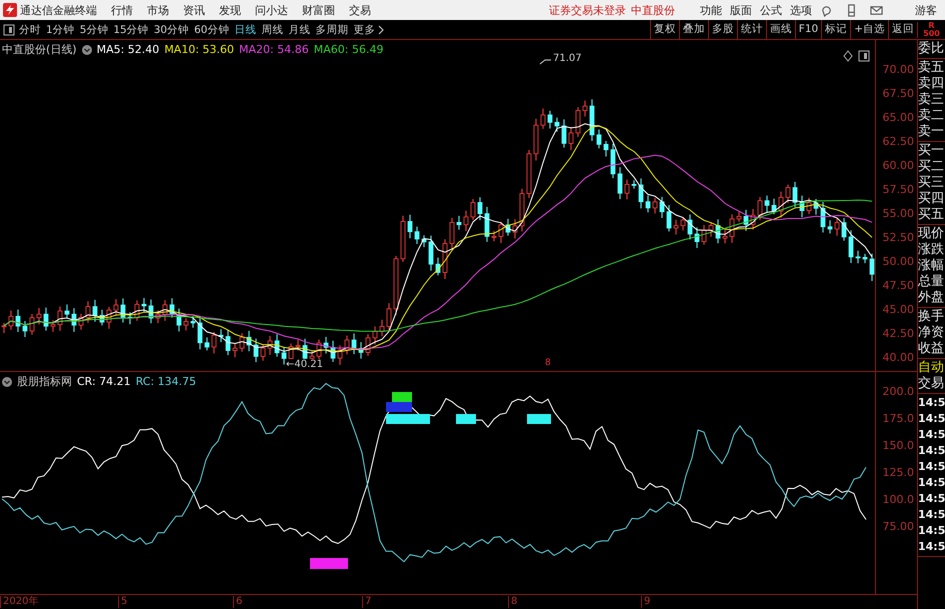 The width and height of the screenshot is (945, 609). What do you see at coordinates (876, 10) in the screenshot?
I see `mail-icon` at bounding box center [876, 10].